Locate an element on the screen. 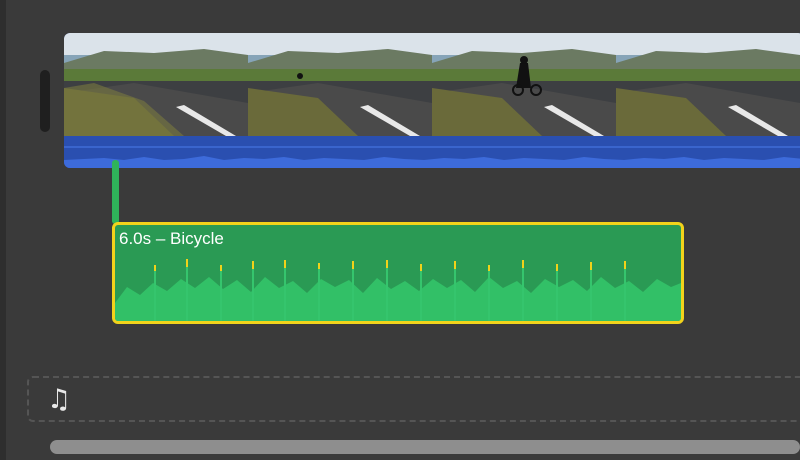 The width and height of the screenshot is (800, 460). left-rail is located at coordinates (3, 230).